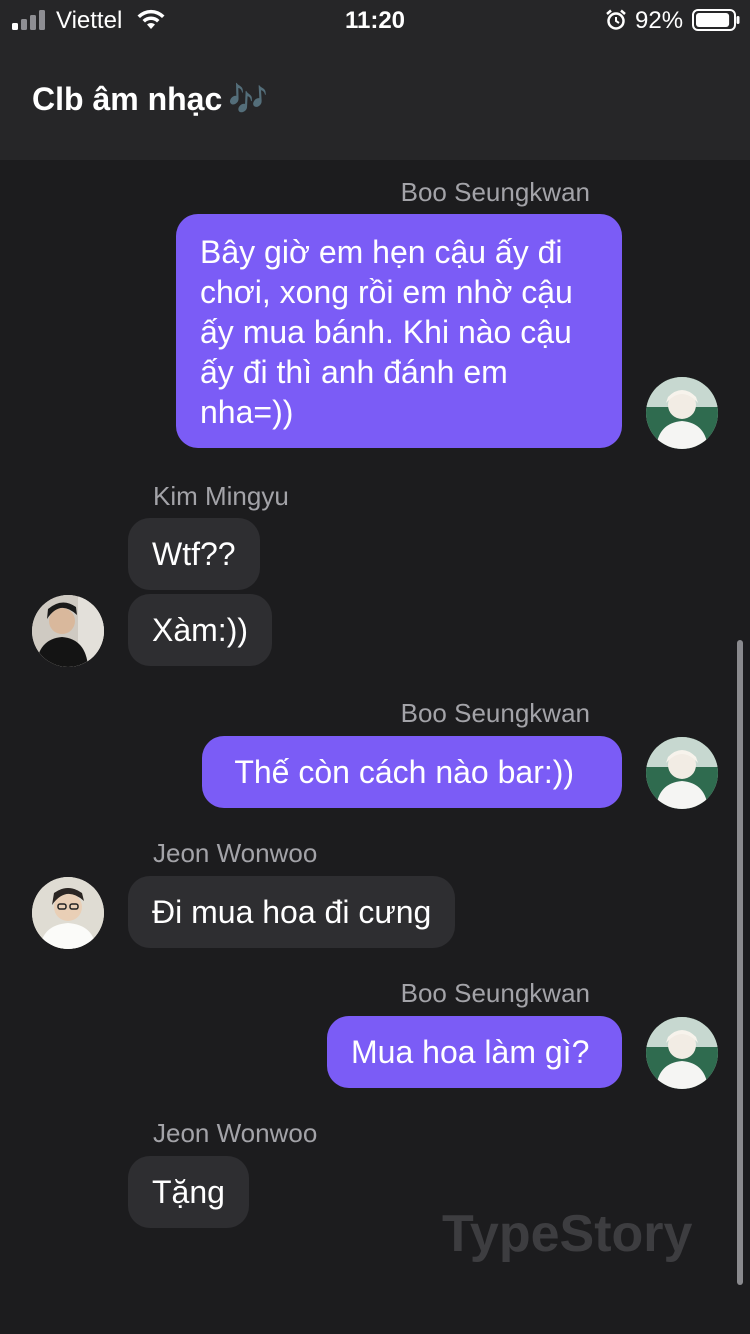 This screenshot has width=750, height=1334. I want to click on alarm-icon, so click(616, 19).